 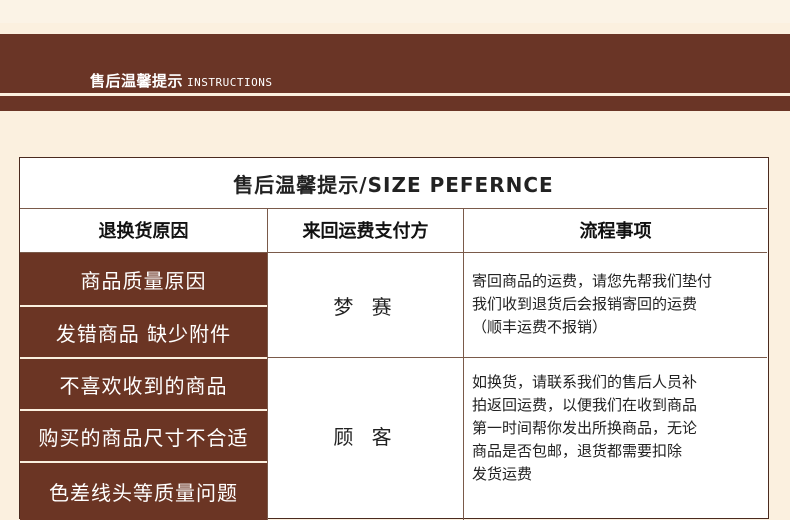 I want to click on header-process: 流程事项, so click(x=615, y=230).